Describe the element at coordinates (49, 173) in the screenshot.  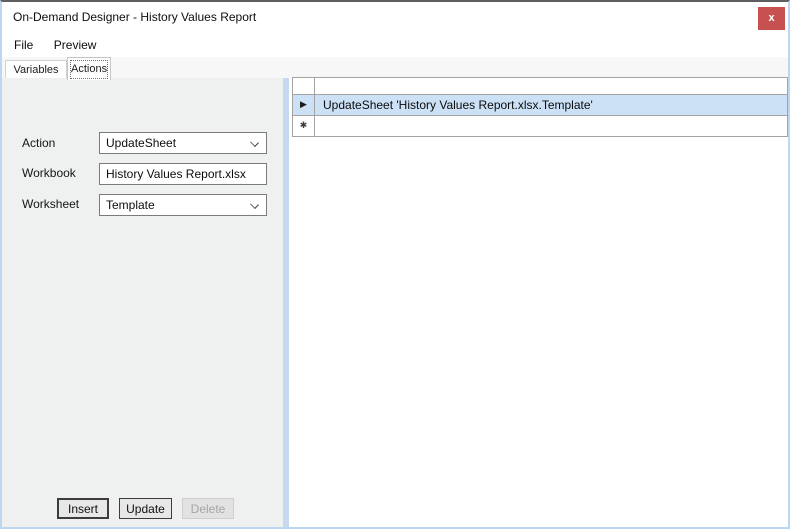
I see `workbook-label: Workbook` at that location.